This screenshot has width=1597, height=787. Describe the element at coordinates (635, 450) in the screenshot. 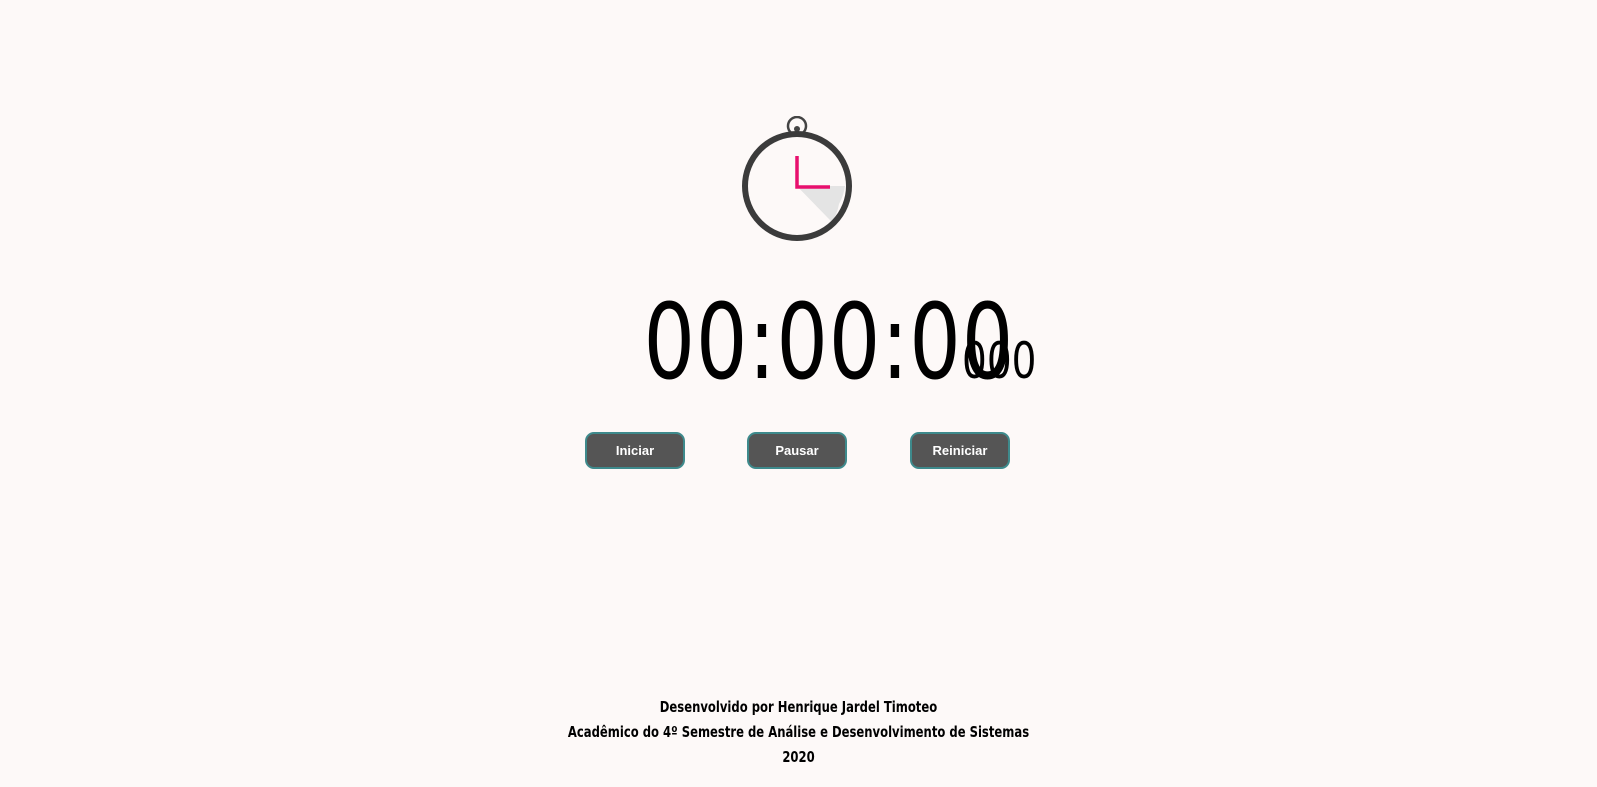

I see `start-button: Iniciar` at that location.